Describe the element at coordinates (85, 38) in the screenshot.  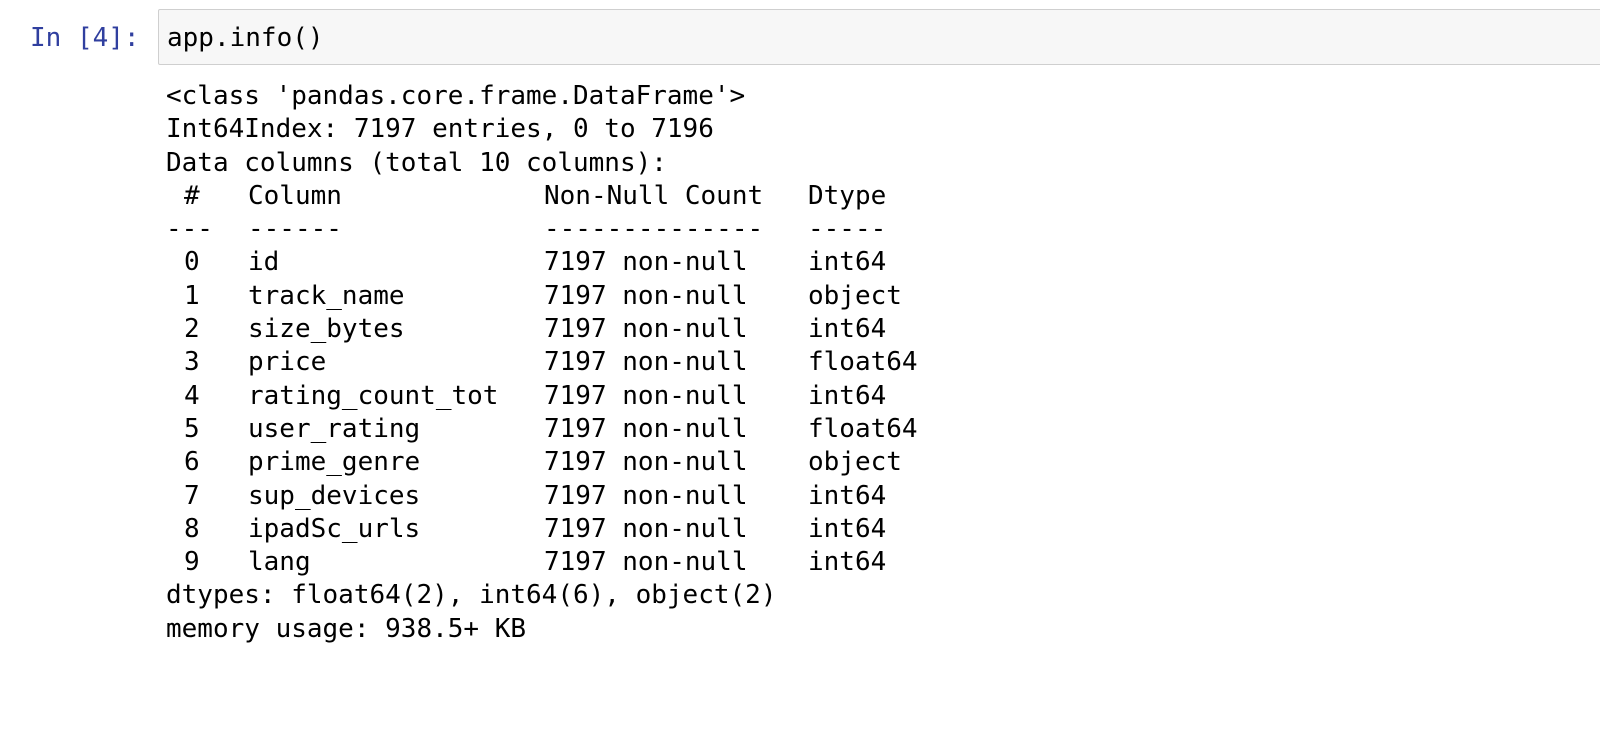
I see `input-prompt: In [4]:` at that location.